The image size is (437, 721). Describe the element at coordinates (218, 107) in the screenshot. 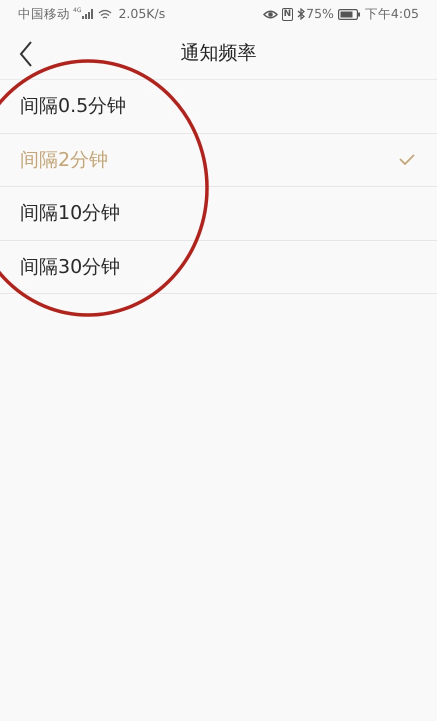

I see `frequency-option: 间隔0.5分钟` at that location.